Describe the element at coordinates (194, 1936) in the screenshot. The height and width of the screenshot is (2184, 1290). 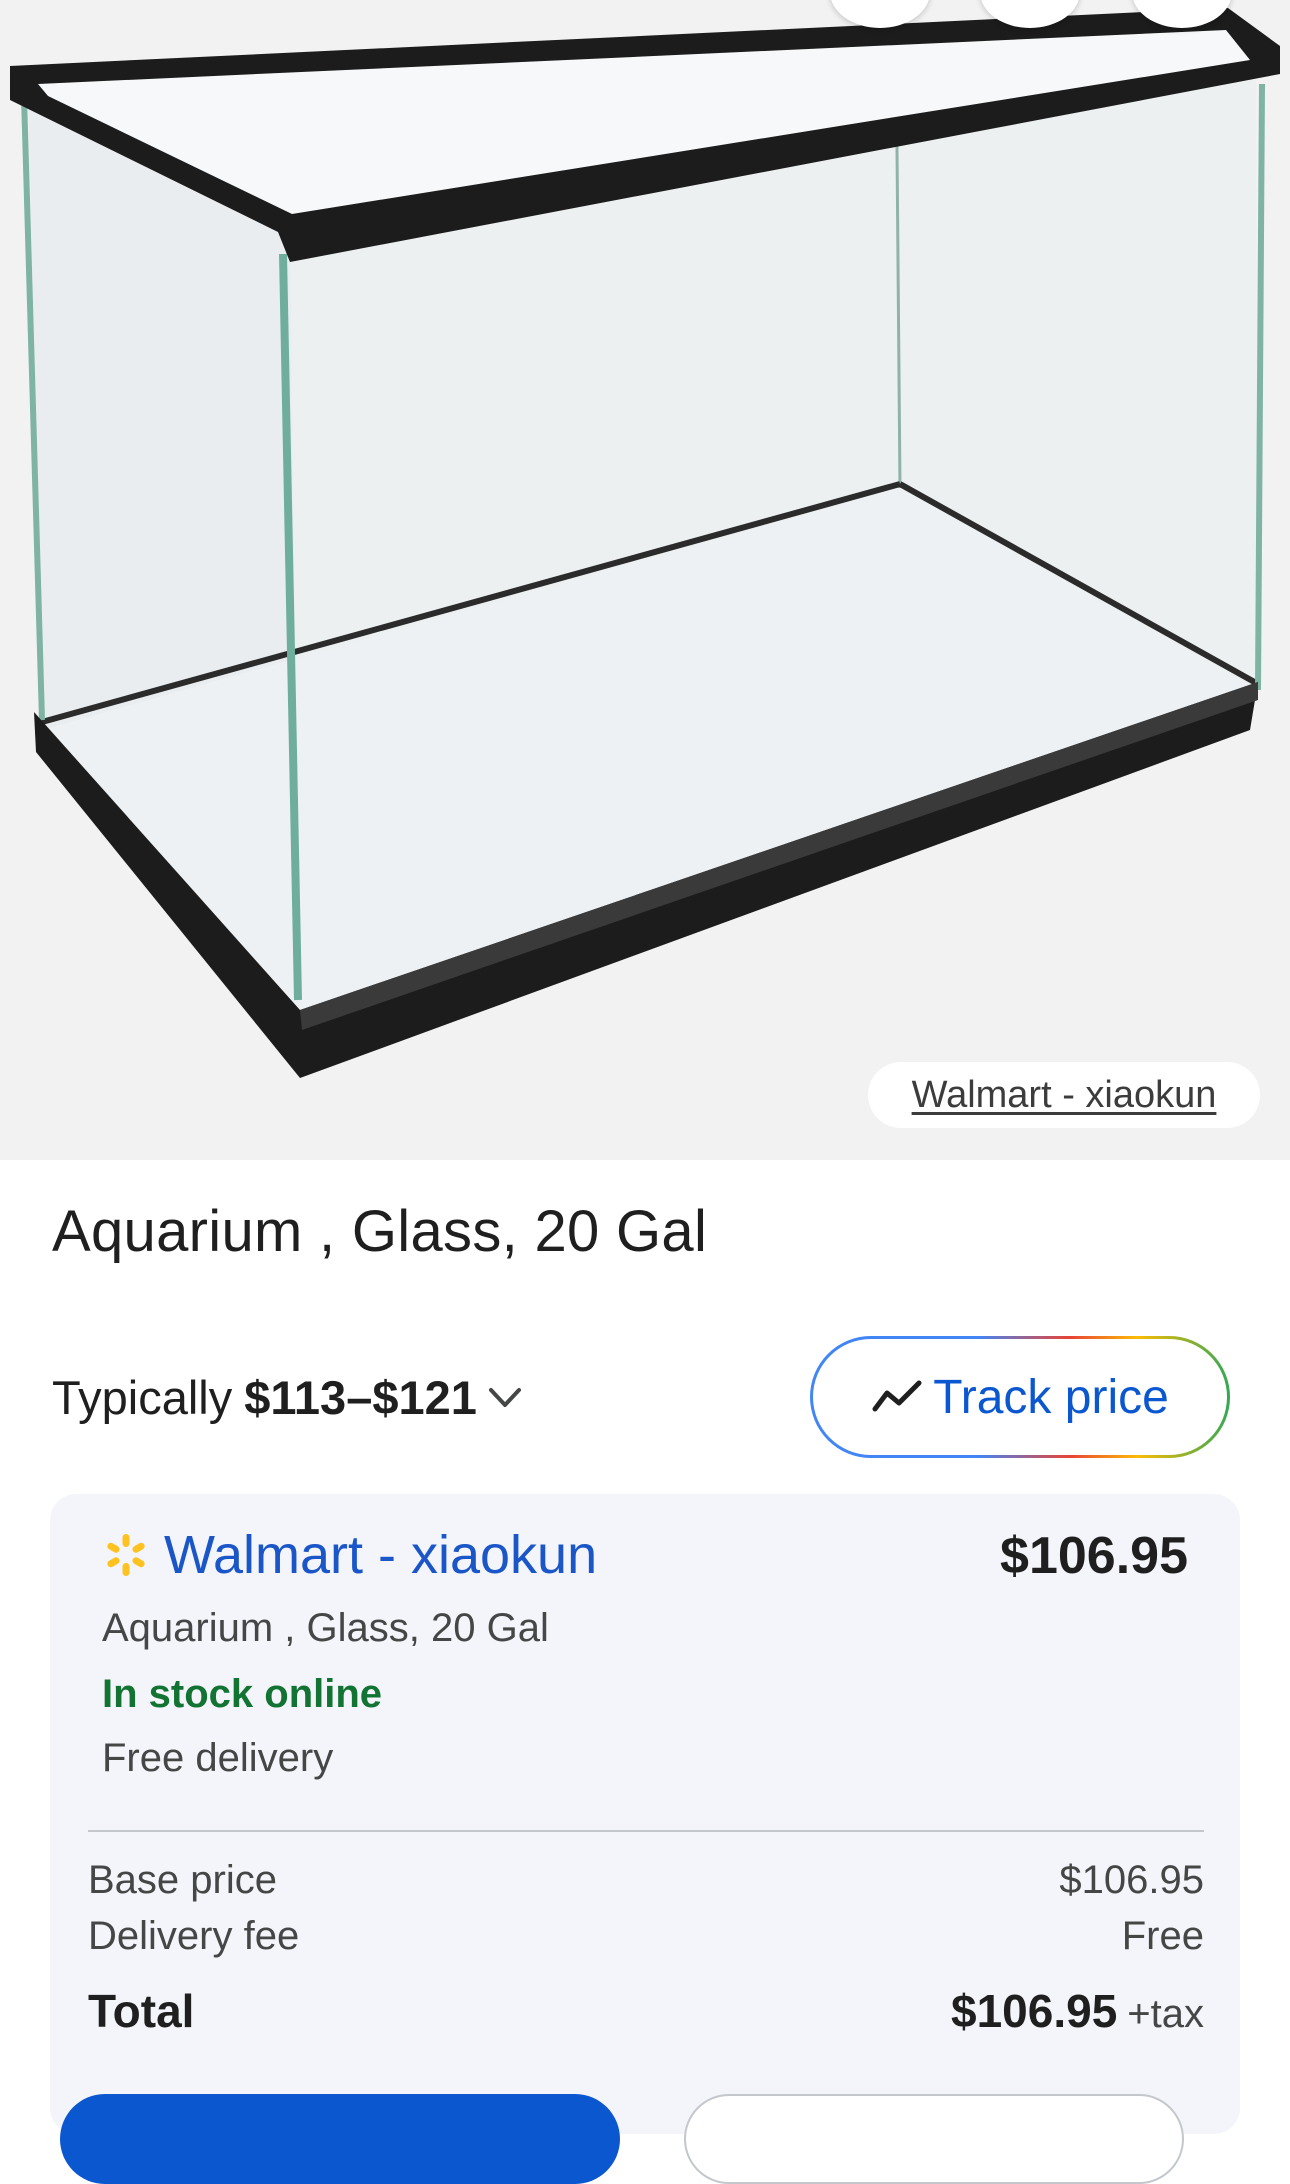
I see `delivery-fee-label: Delivery fee` at that location.